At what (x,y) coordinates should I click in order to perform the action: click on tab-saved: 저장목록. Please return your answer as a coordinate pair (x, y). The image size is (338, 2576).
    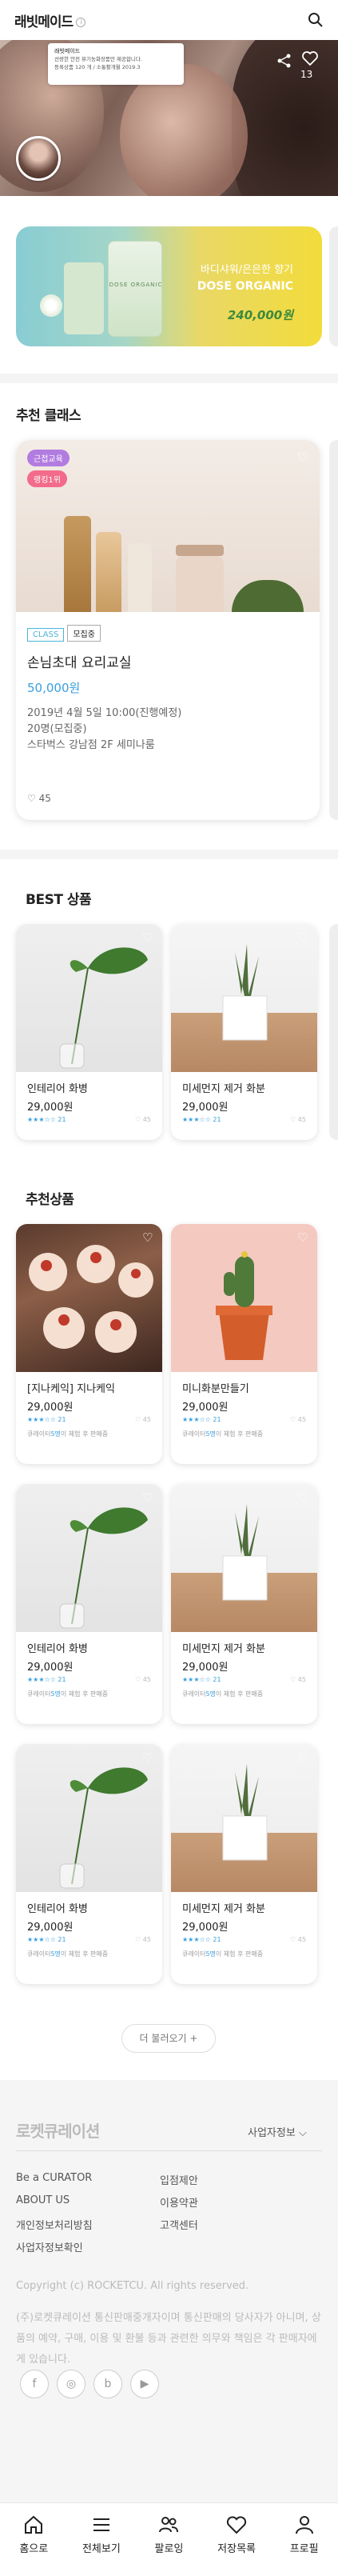
    Looking at the image, I should click on (237, 2545).